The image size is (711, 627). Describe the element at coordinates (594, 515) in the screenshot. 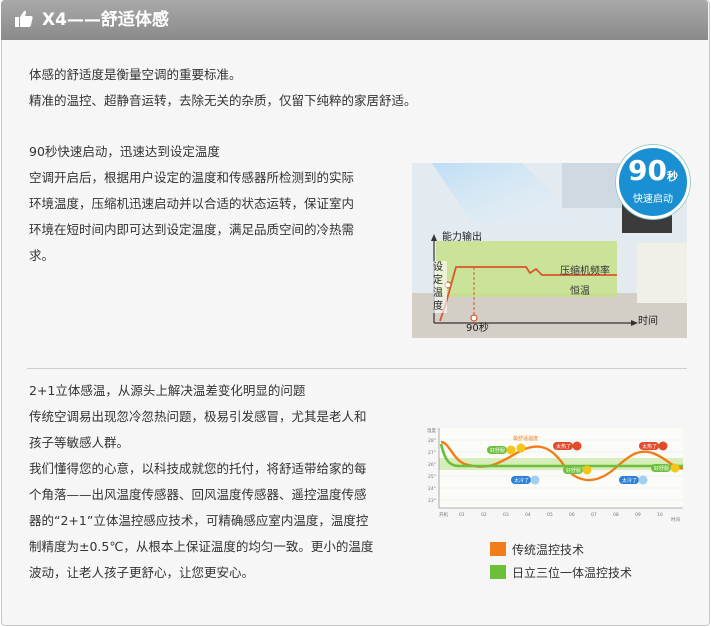

I see `x-tick: 07` at that location.